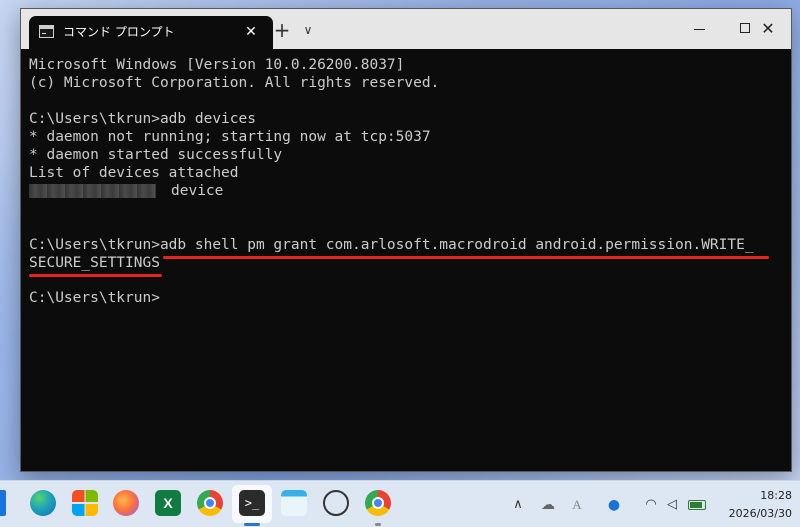 The width and height of the screenshot is (800, 527). I want to click on console-line-highlighted-command-continued: SECURE_SETTINGS, so click(94, 263).